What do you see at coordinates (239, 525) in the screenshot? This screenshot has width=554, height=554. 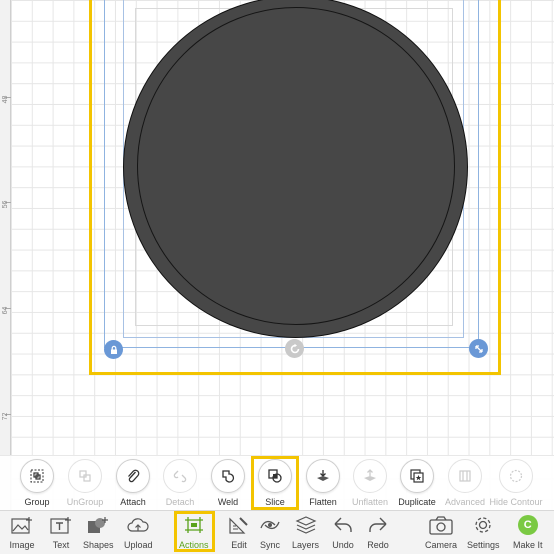 I see `edit-ruler-icon` at bounding box center [239, 525].